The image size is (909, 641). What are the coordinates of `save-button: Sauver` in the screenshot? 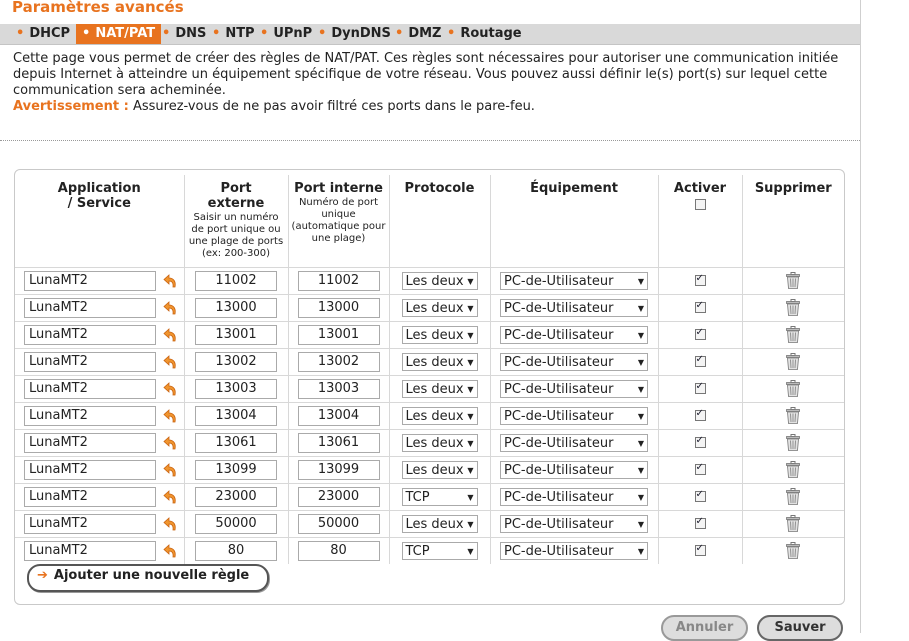 It's located at (800, 628).